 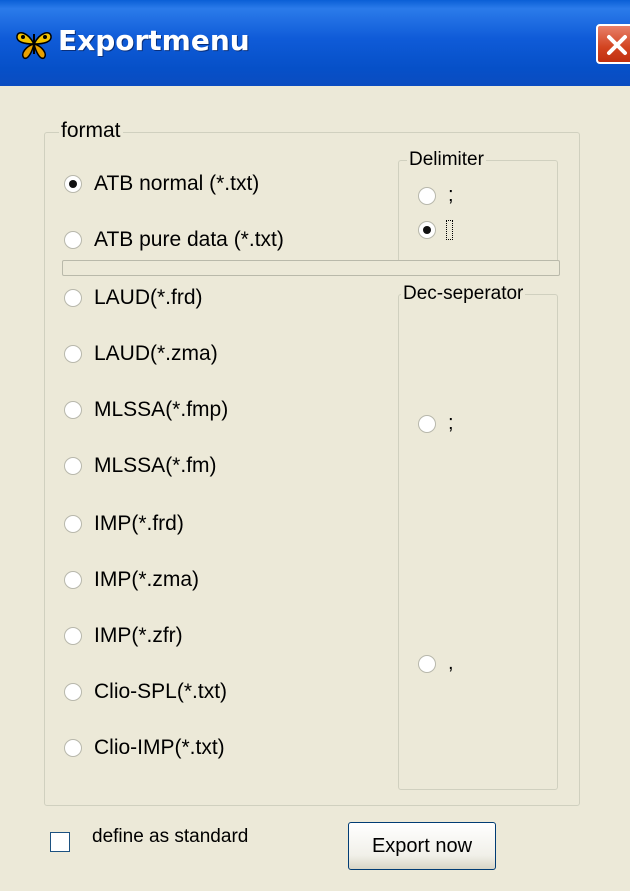 I want to click on radio-dec-comma: ,, so click(x=436, y=663).